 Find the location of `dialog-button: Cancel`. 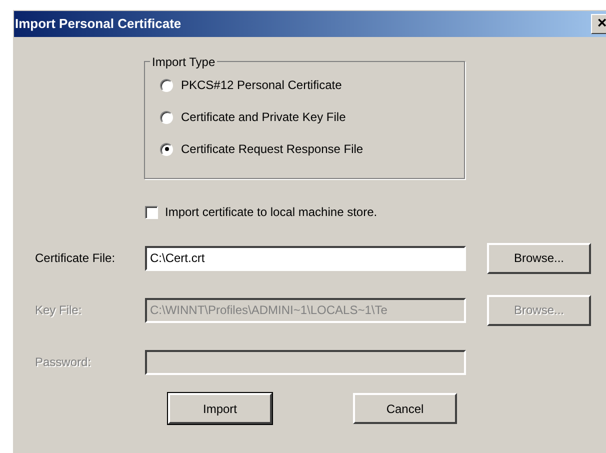

dialog-button: Cancel is located at coordinates (405, 408).